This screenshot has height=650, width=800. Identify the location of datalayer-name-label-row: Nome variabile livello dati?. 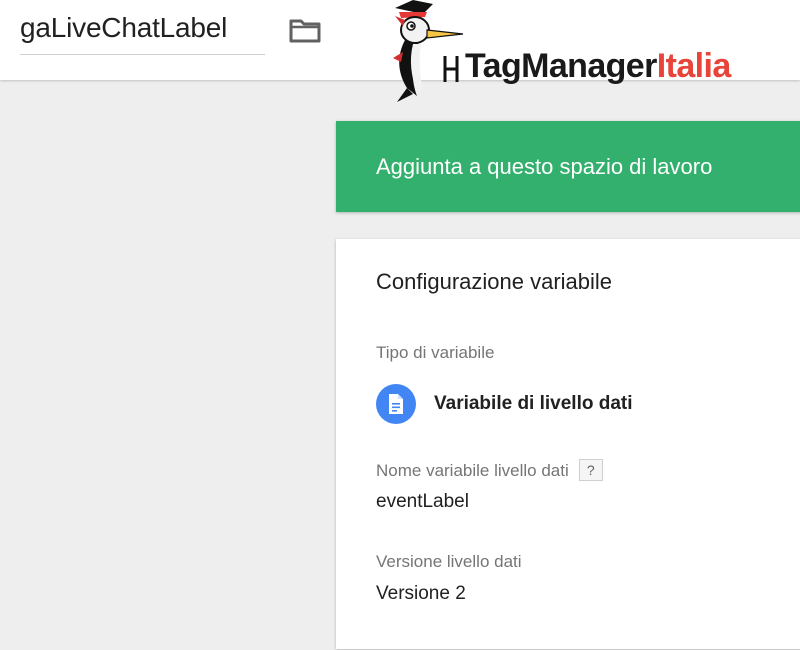
(489, 470).